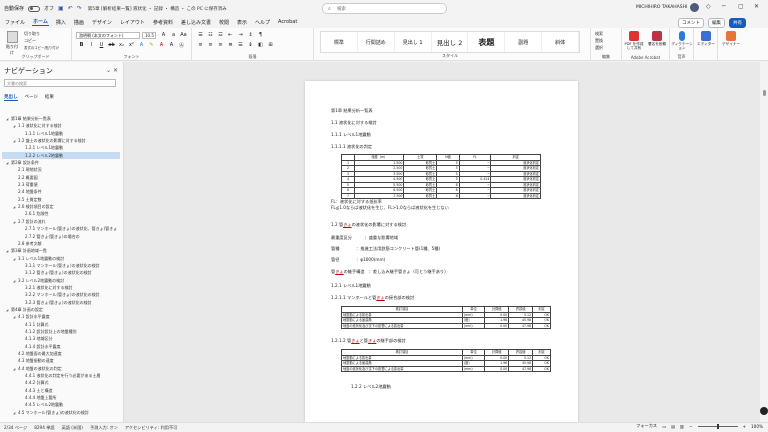 The width and height of the screenshot is (768, 432). Describe the element at coordinates (61, 287) in the screenshot. I see `nav-heading-item: 3.2.1 液状化に対する検討` at that location.